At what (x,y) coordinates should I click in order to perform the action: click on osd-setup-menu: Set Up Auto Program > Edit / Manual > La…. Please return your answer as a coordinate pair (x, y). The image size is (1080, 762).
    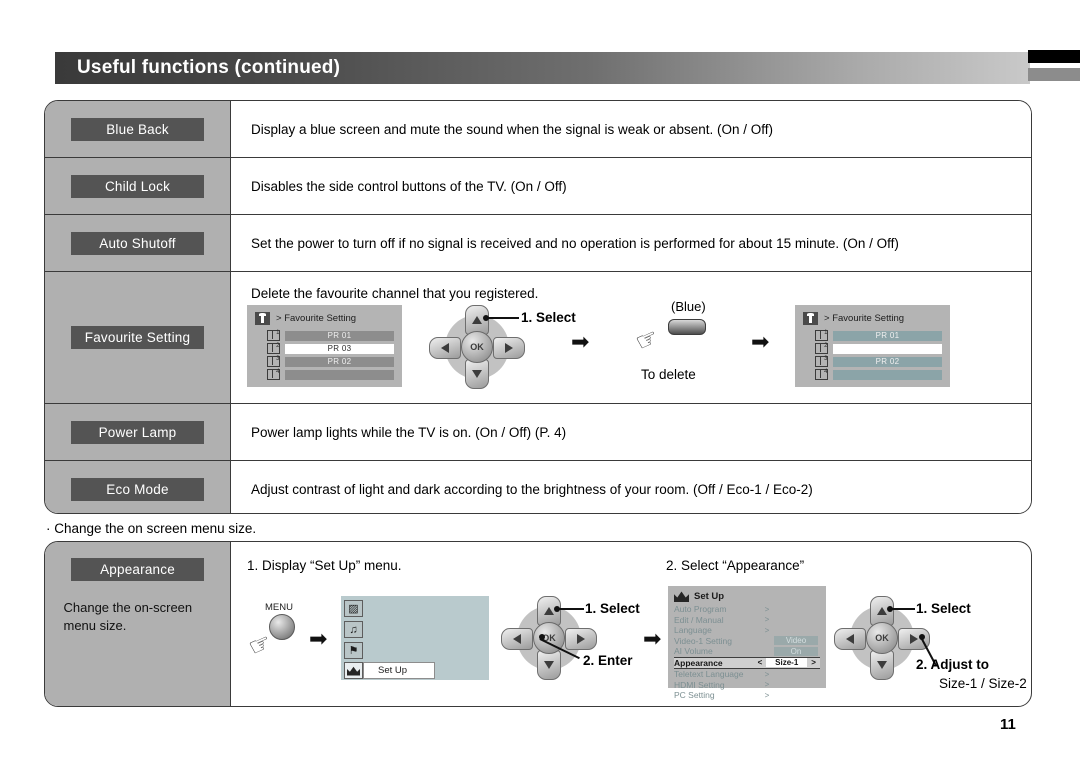
    Looking at the image, I should click on (747, 643).